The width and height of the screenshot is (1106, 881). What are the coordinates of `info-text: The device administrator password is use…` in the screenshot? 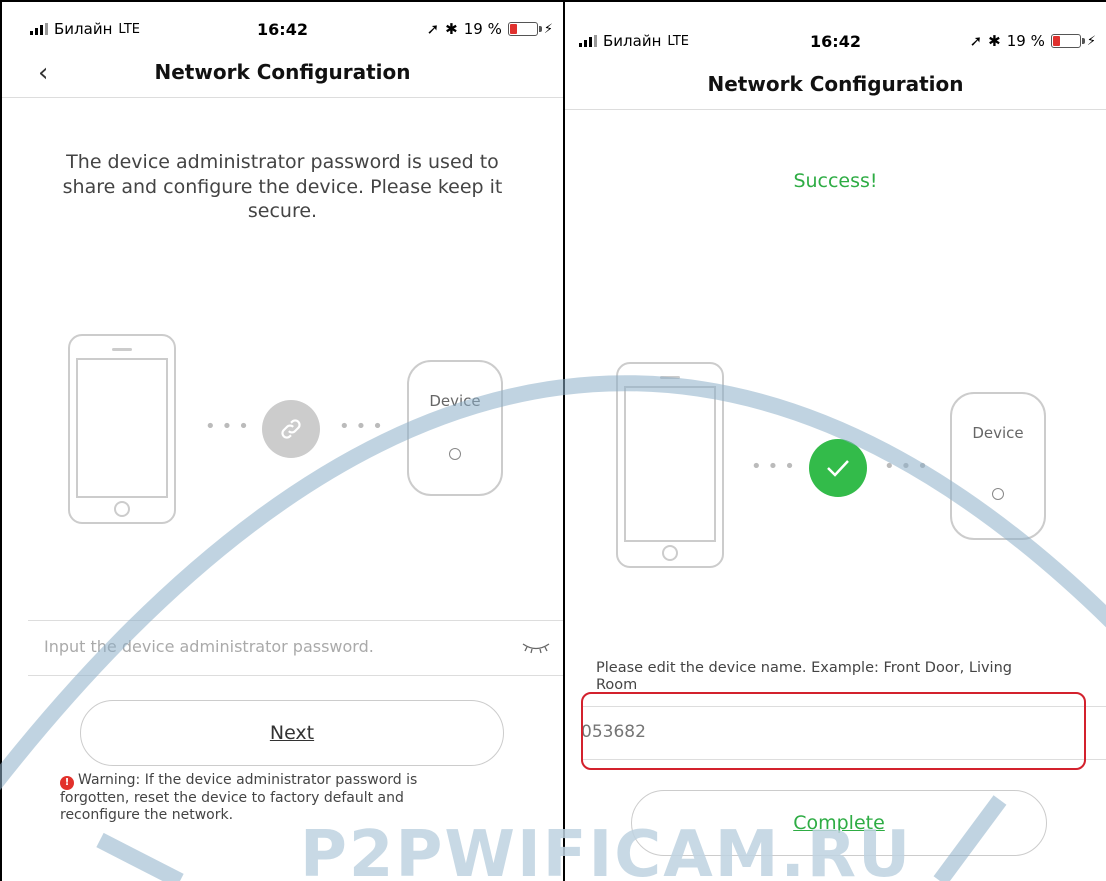 It's located at (282, 187).